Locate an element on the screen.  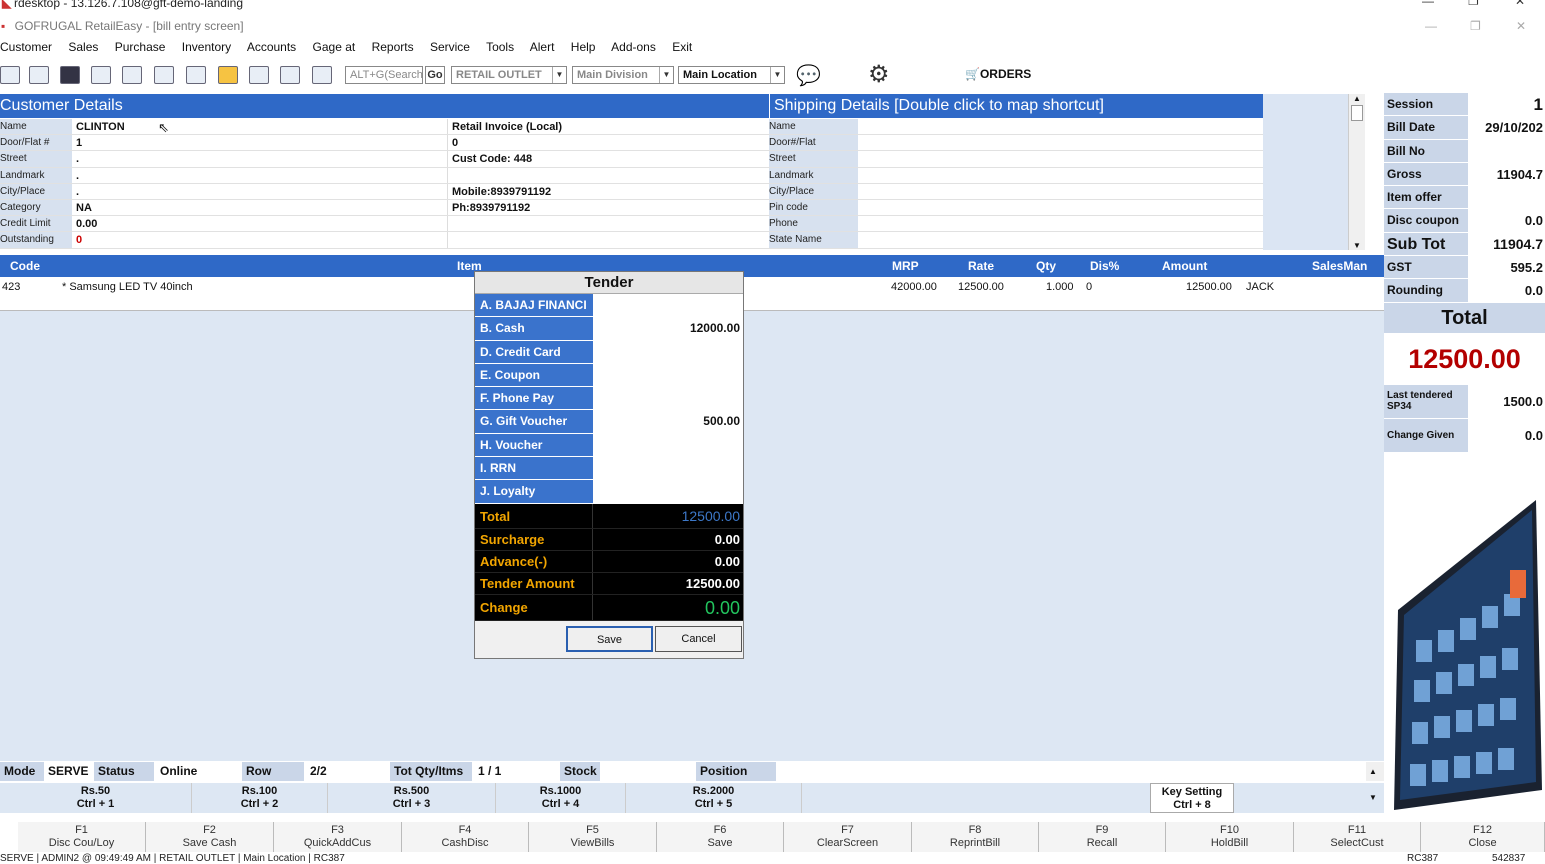
f7-button: F7 ClearScreen is located at coordinates (848, 837).